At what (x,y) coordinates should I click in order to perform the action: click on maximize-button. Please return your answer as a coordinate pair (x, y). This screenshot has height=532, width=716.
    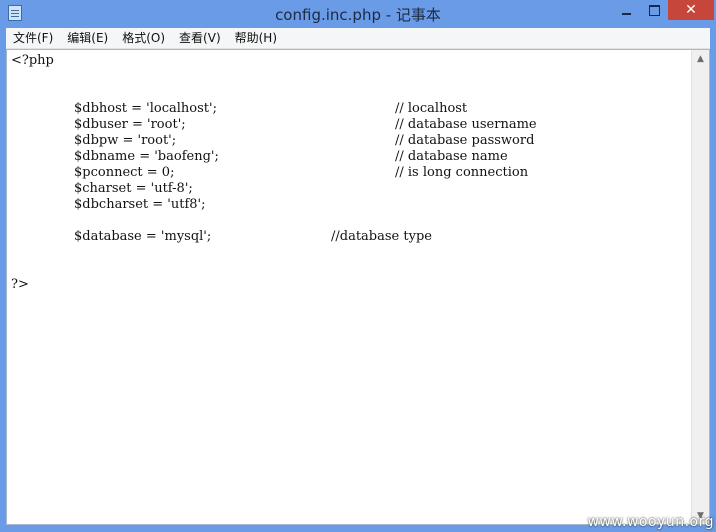
    Looking at the image, I should click on (654, 10).